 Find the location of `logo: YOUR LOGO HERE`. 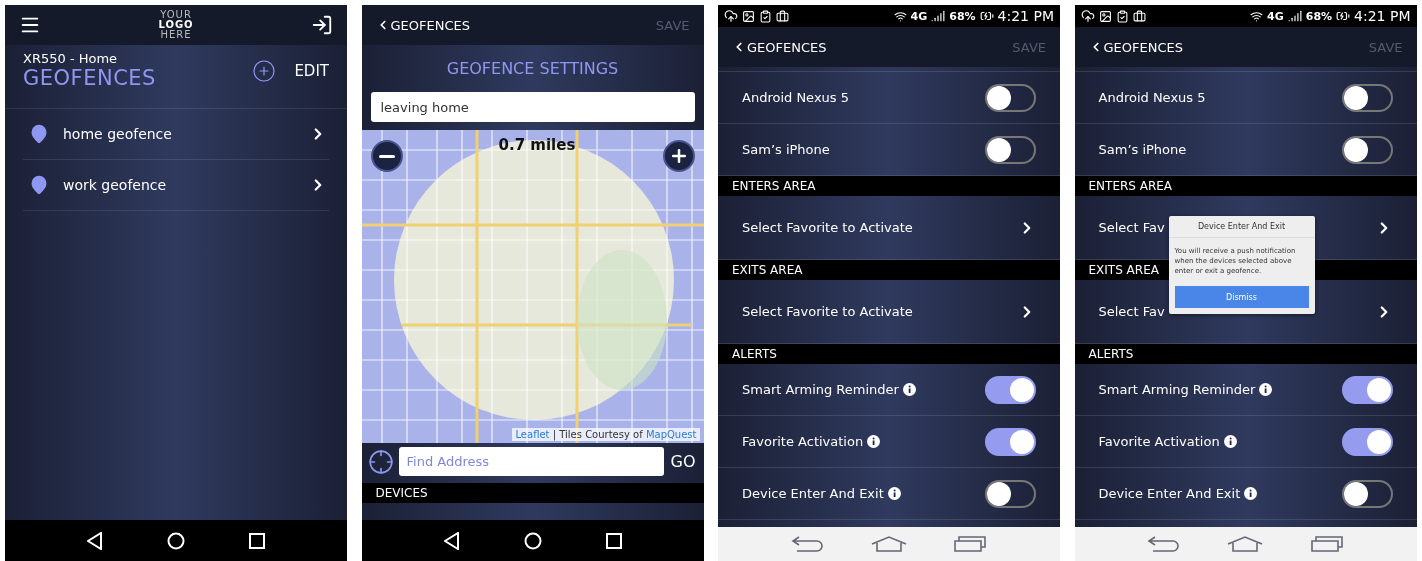

logo: YOUR LOGO HERE is located at coordinates (176, 25).